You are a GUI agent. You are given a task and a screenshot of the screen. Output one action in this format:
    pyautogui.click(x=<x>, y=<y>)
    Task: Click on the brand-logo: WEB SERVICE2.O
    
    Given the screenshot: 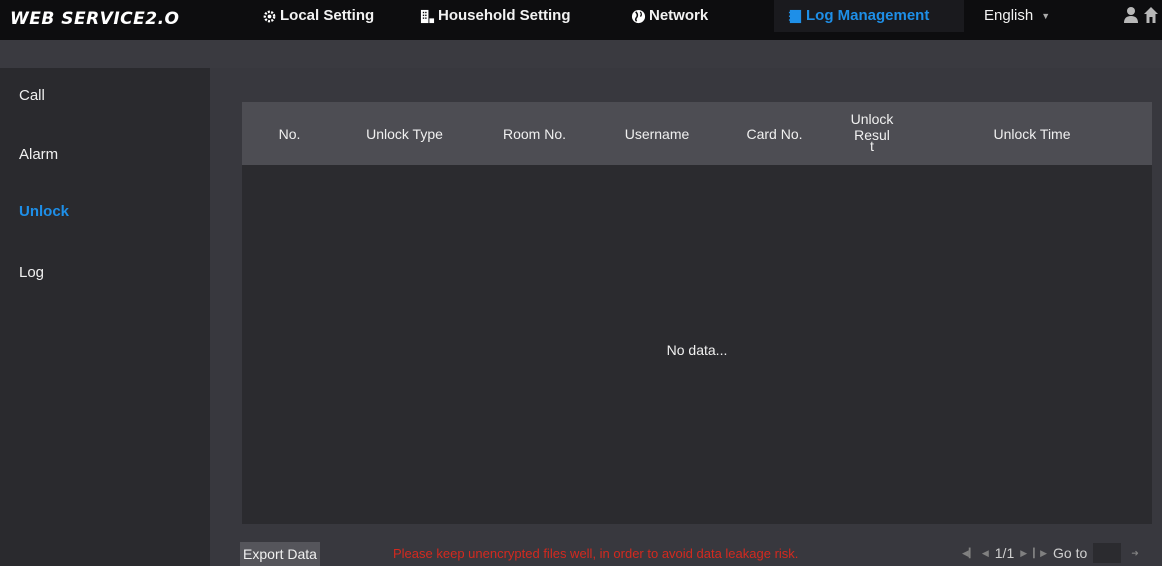 What is the action you would take?
    pyautogui.click(x=95, y=19)
    